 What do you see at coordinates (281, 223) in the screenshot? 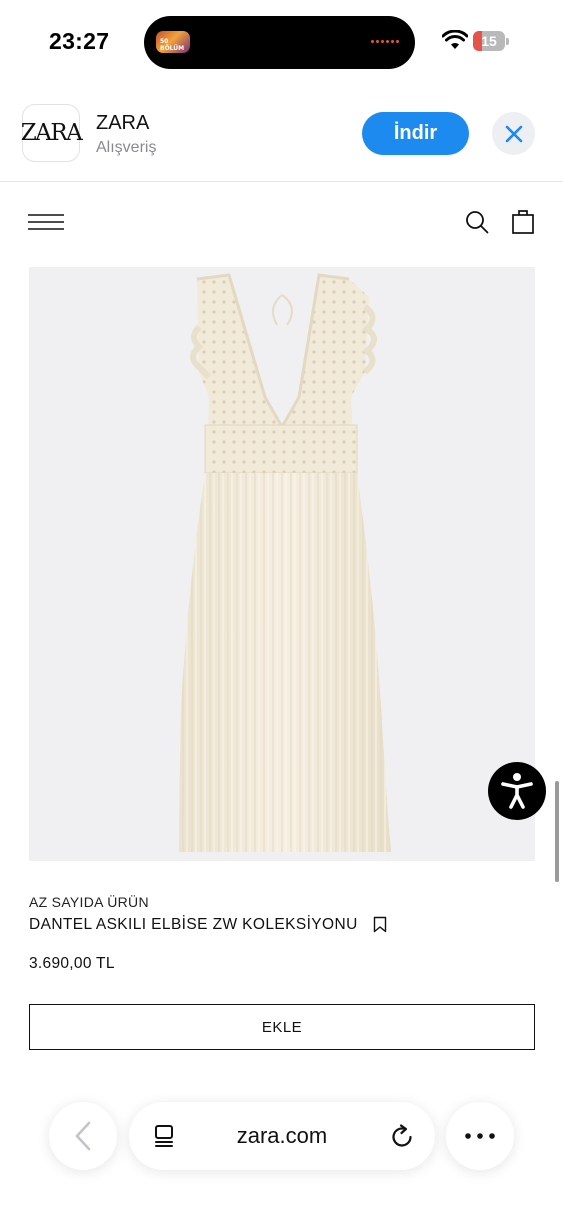
I see `site-header` at bounding box center [281, 223].